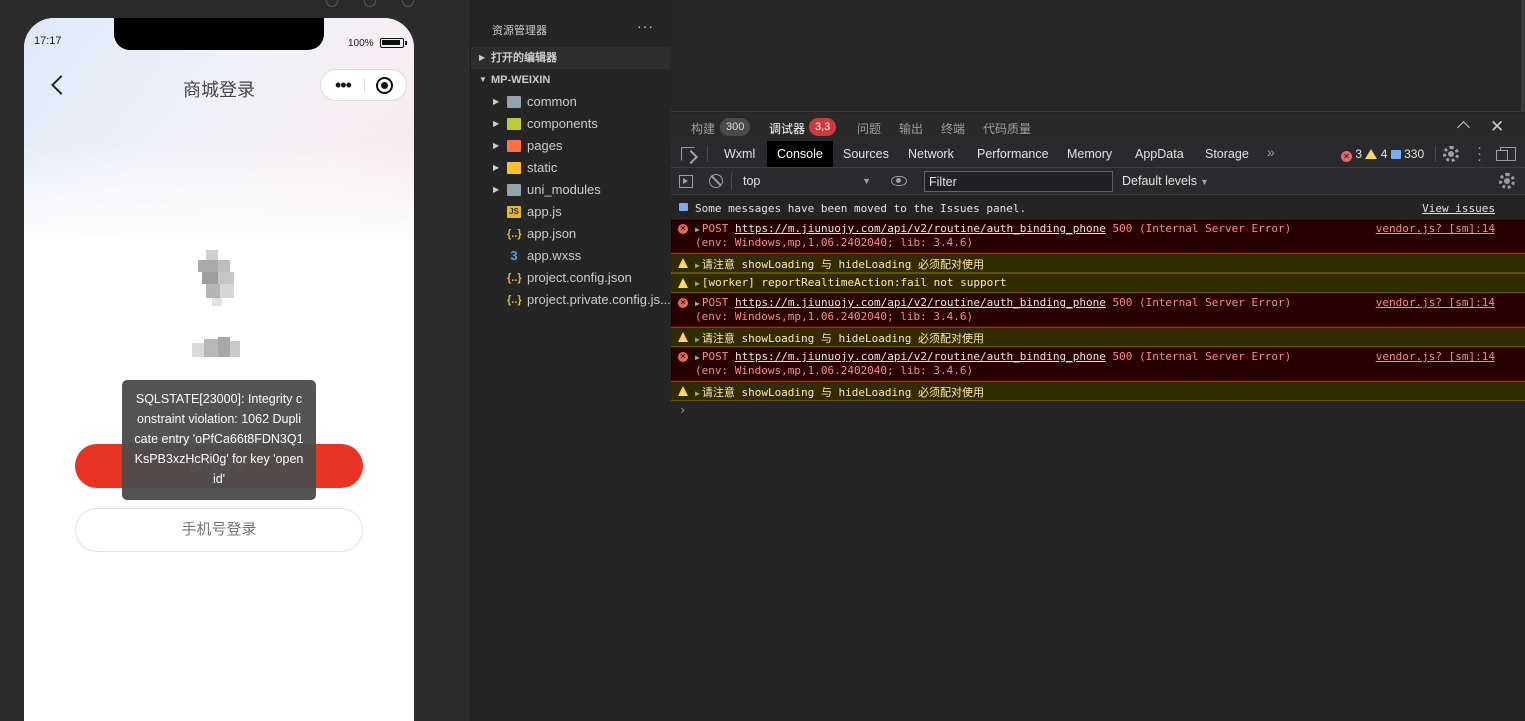 This screenshot has height=721, width=1525. I want to click on close-miniprogram-icon, so click(384, 85).